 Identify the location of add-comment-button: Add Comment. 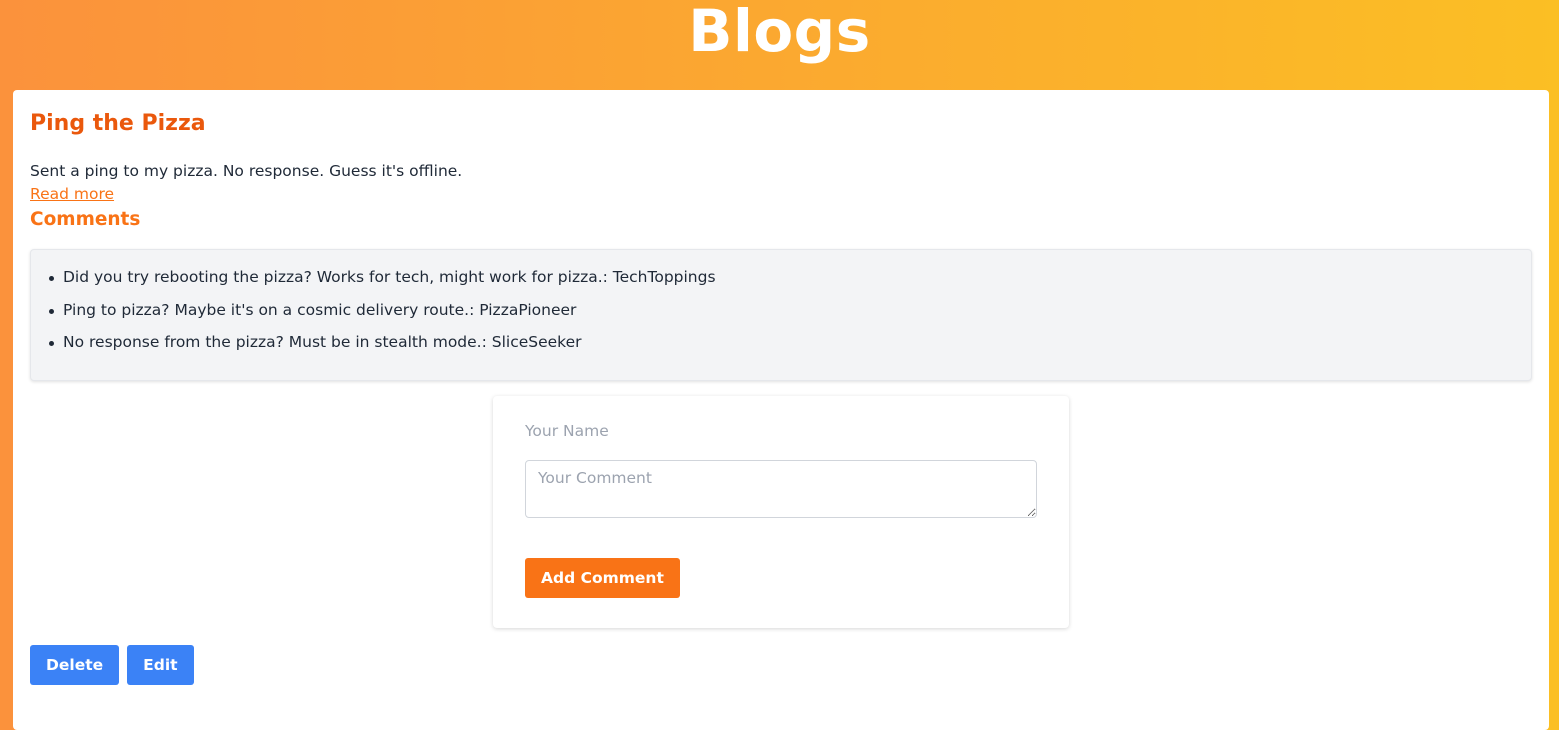
(602, 578).